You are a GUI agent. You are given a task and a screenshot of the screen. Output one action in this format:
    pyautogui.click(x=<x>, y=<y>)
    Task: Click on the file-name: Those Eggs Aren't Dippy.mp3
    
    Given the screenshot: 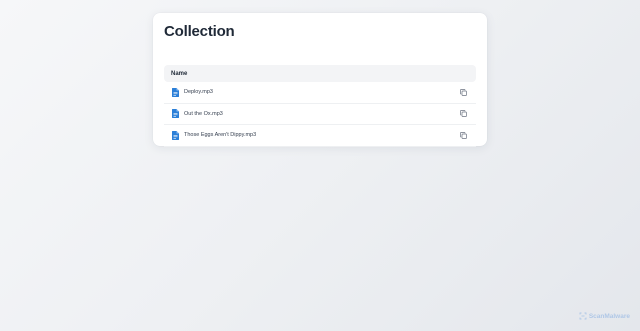 What is the action you would take?
    pyautogui.click(x=321, y=135)
    